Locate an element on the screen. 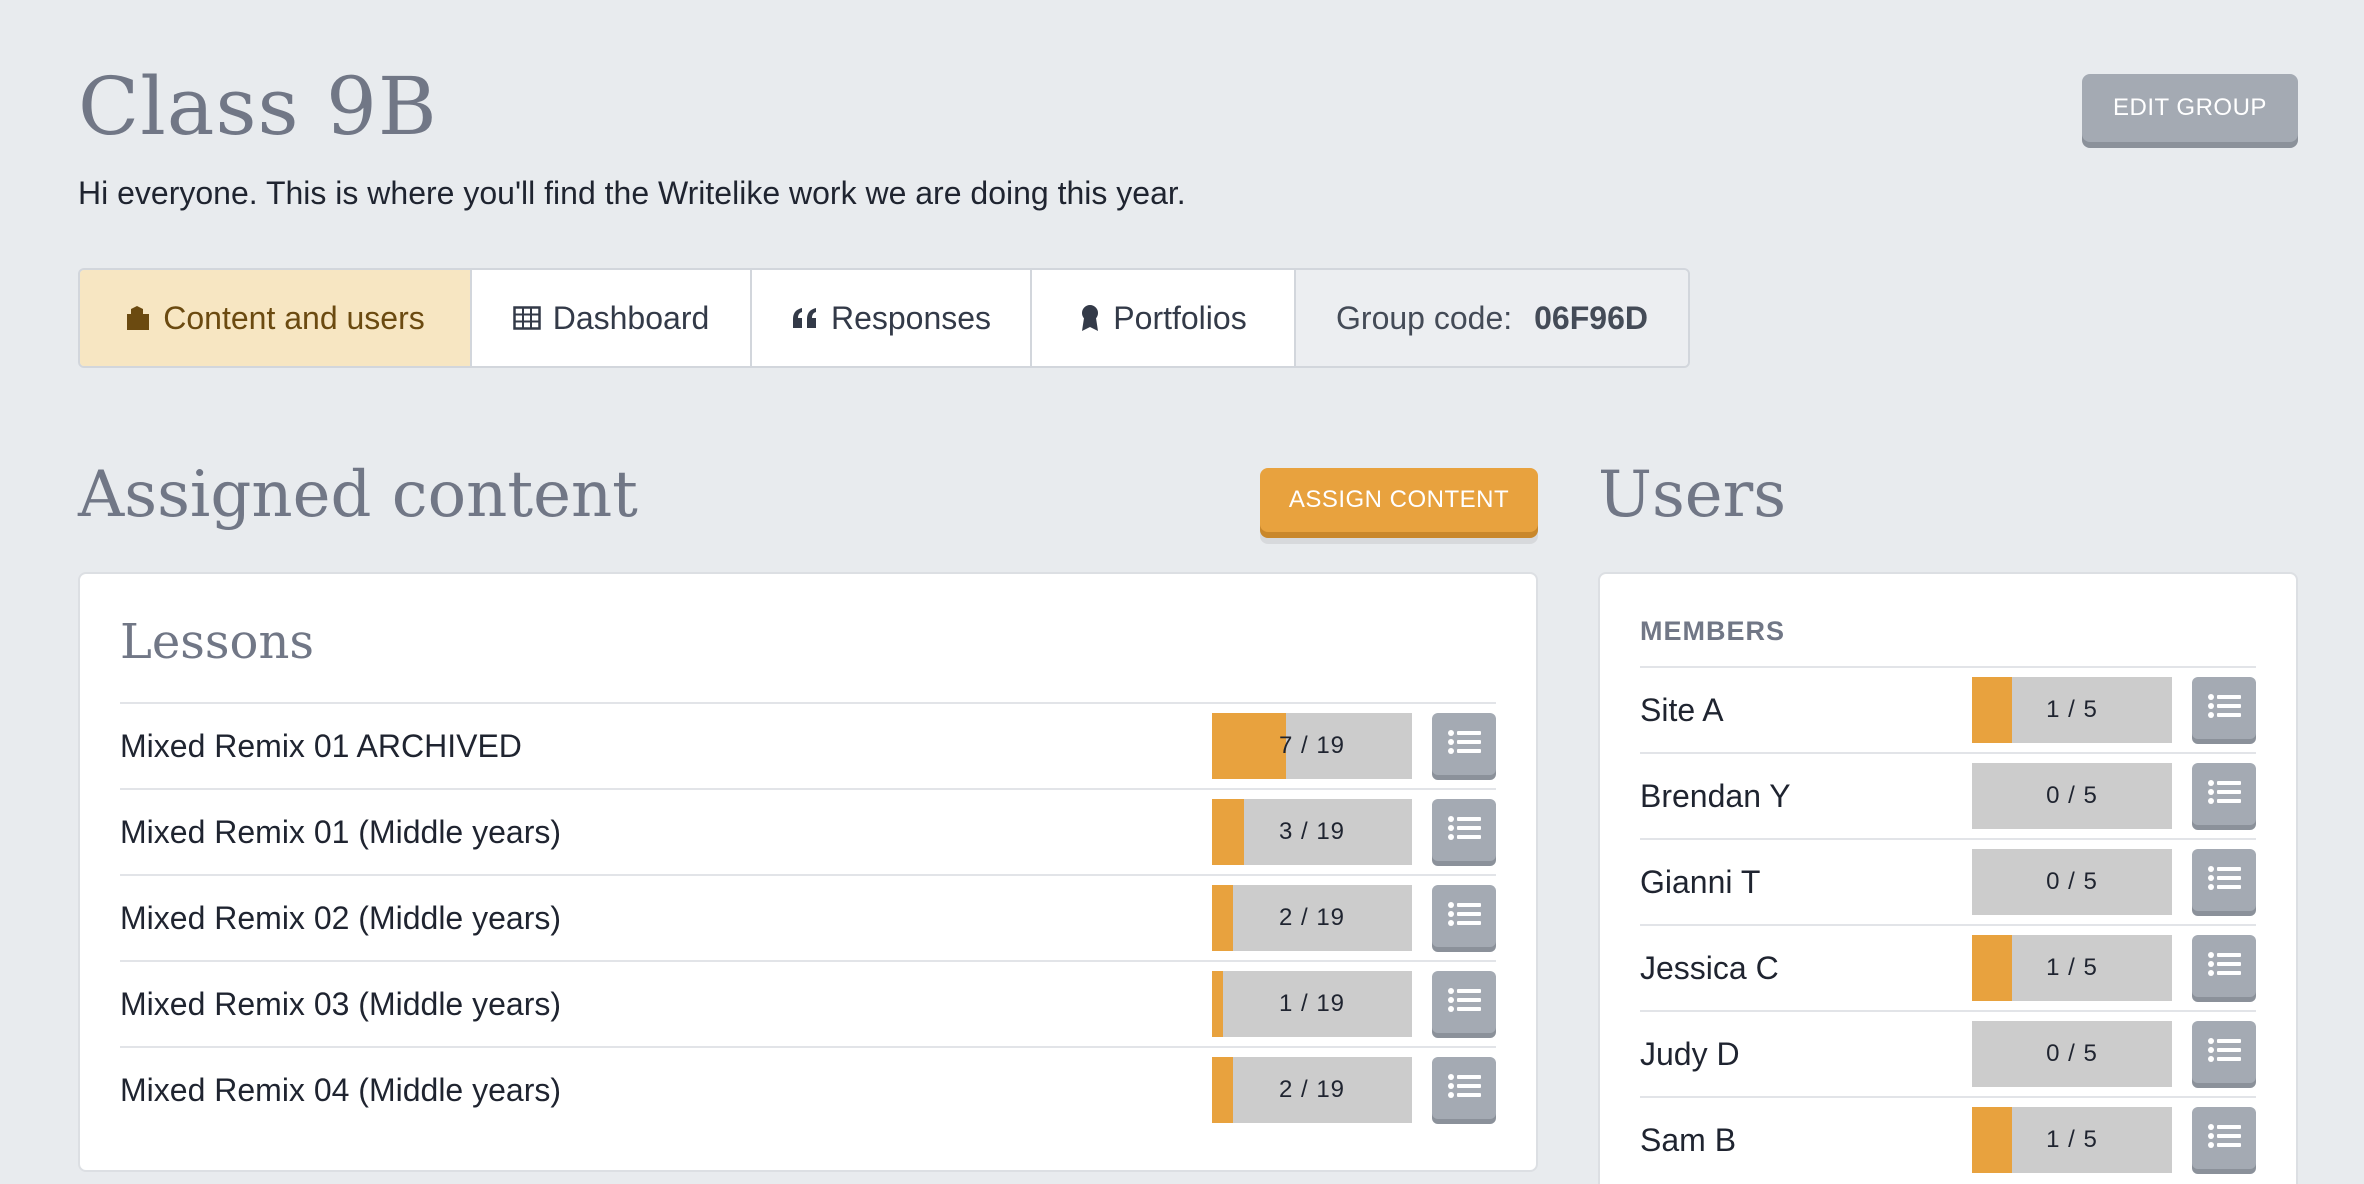  progress-bar: 7 / 19 is located at coordinates (1312, 746).